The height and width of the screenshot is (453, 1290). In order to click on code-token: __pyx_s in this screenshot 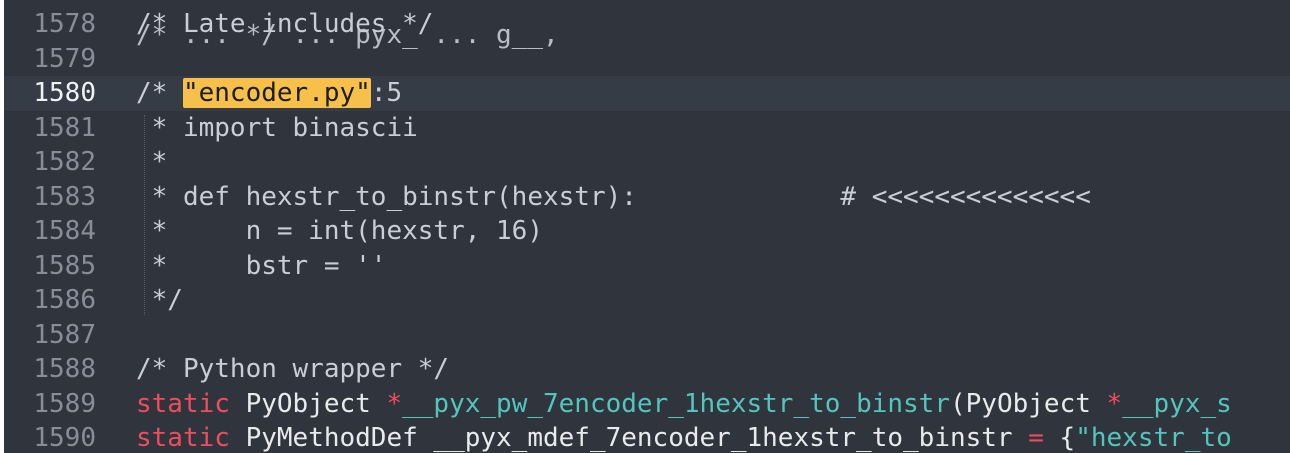, I will do `click(1177, 403)`.